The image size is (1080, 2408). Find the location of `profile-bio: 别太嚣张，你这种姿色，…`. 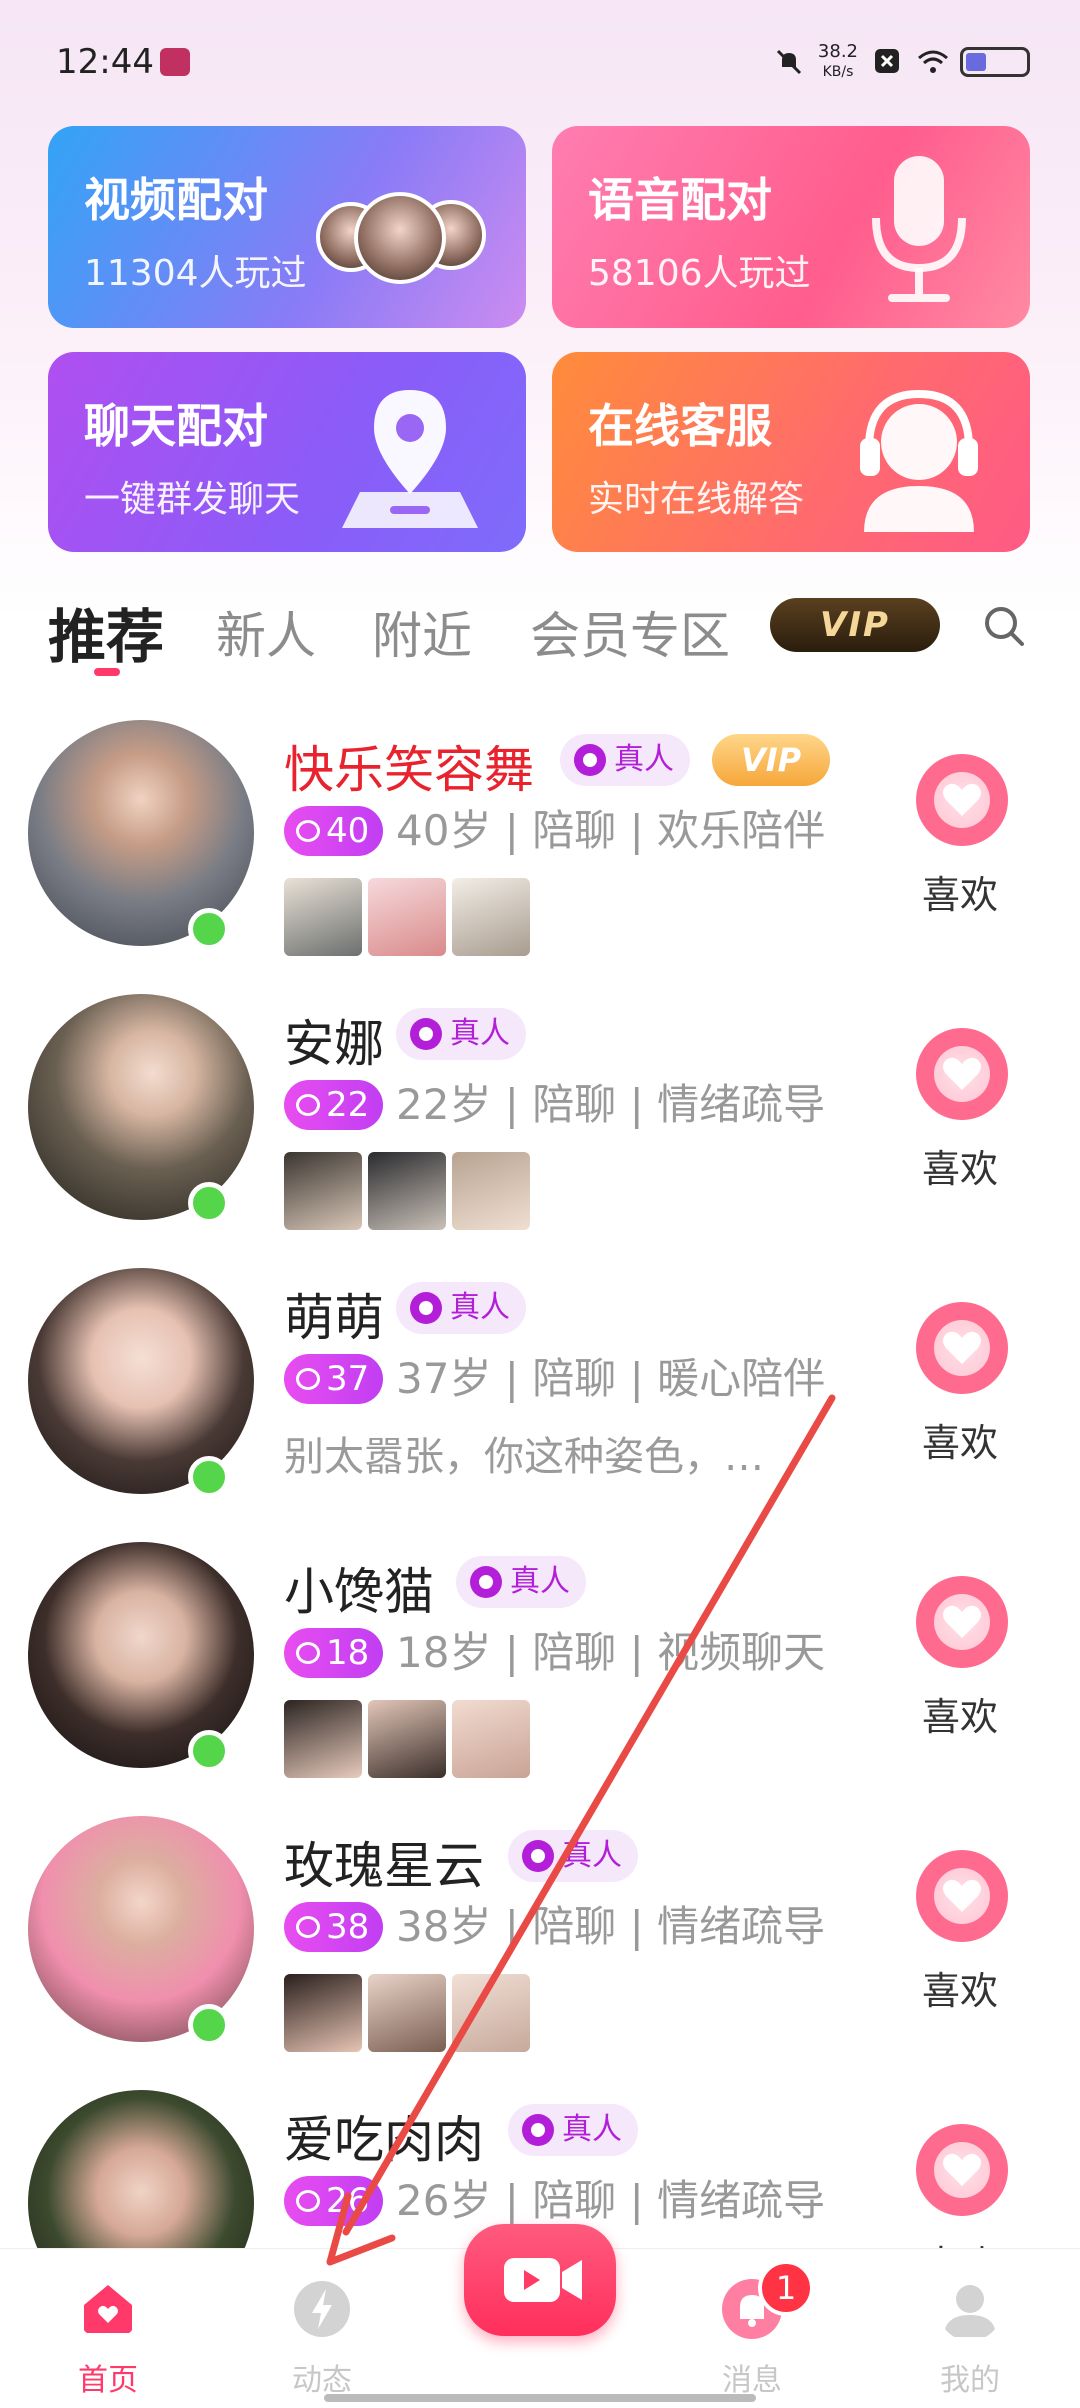

profile-bio: 别太嚣张，你这种姿色，… is located at coordinates (524, 1457).